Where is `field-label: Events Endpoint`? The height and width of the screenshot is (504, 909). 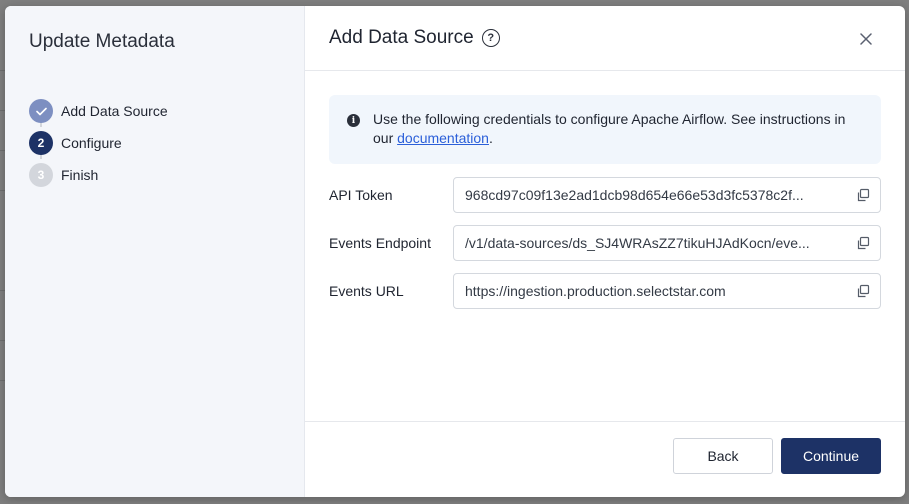
field-label: Events Endpoint is located at coordinates (380, 243).